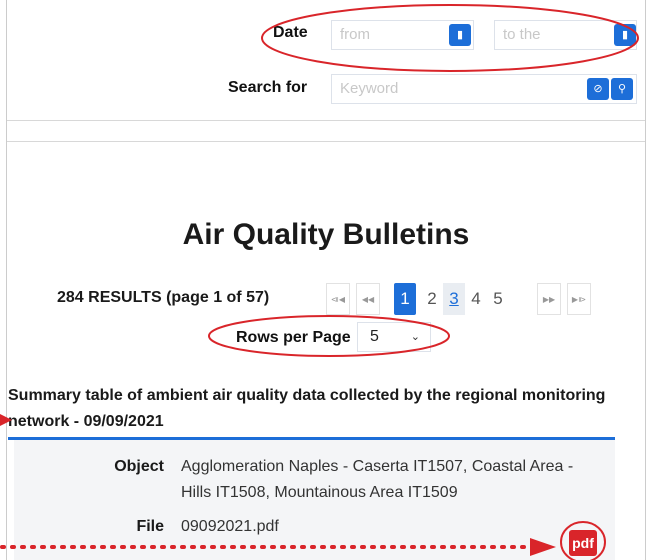 This screenshot has width=652, height=560. What do you see at coordinates (498, 299) in the screenshot?
I see `page-5-button: 5` at bounding box center [498, 299].